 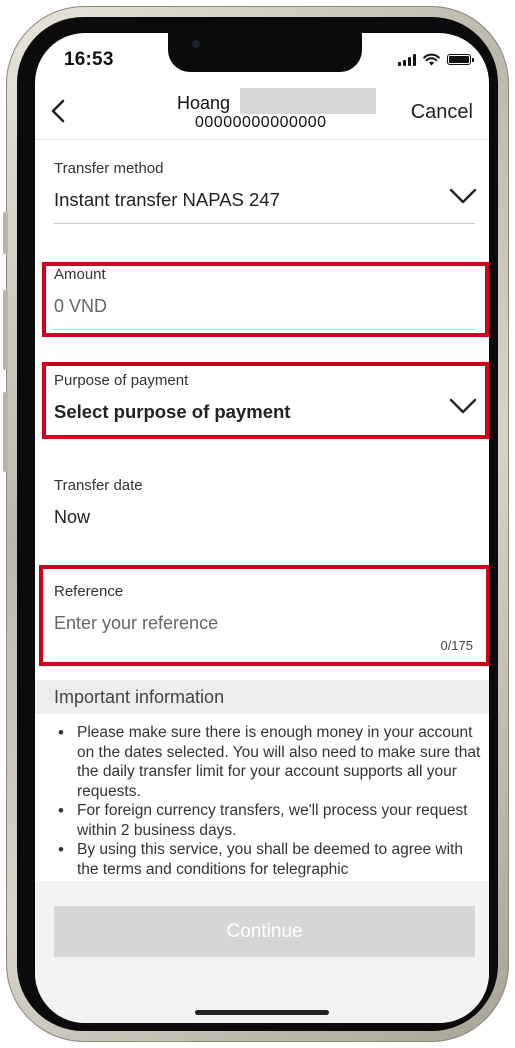 I want to click on status-time: 16:53, so click(x=89, y=59).